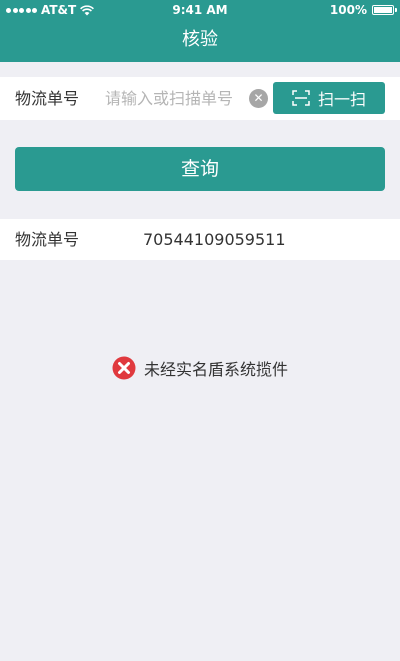 This screenshot has width=400, height=661. What do you see at coordinates (215, 369) in the screenshot?
I see `error-text: 未经实名盾系统揽件` at bounding box center [215, 369].